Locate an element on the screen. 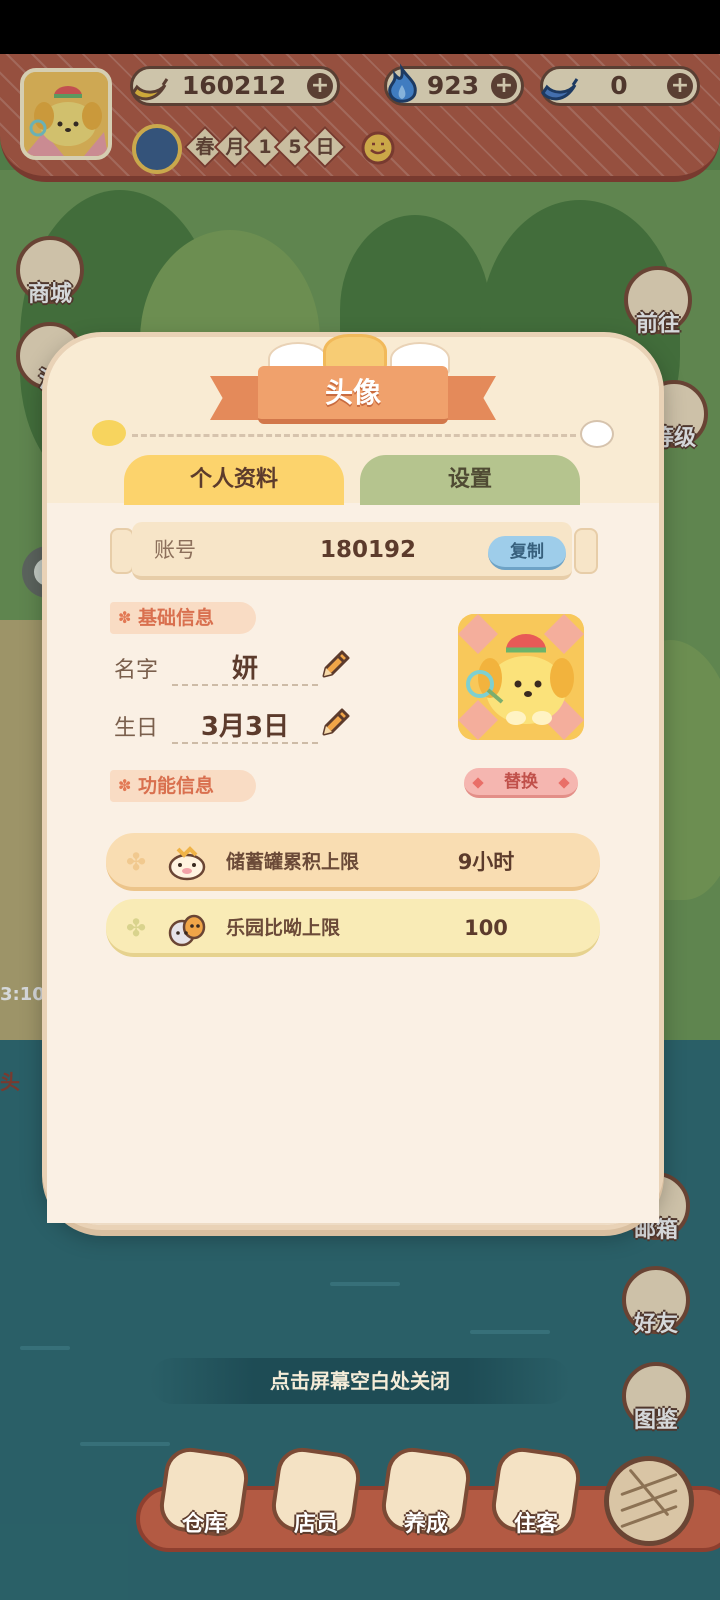 The width and height of the screenshot is (720, 1600). benefit-value: 9小时 is located at coordinates (486, 862).